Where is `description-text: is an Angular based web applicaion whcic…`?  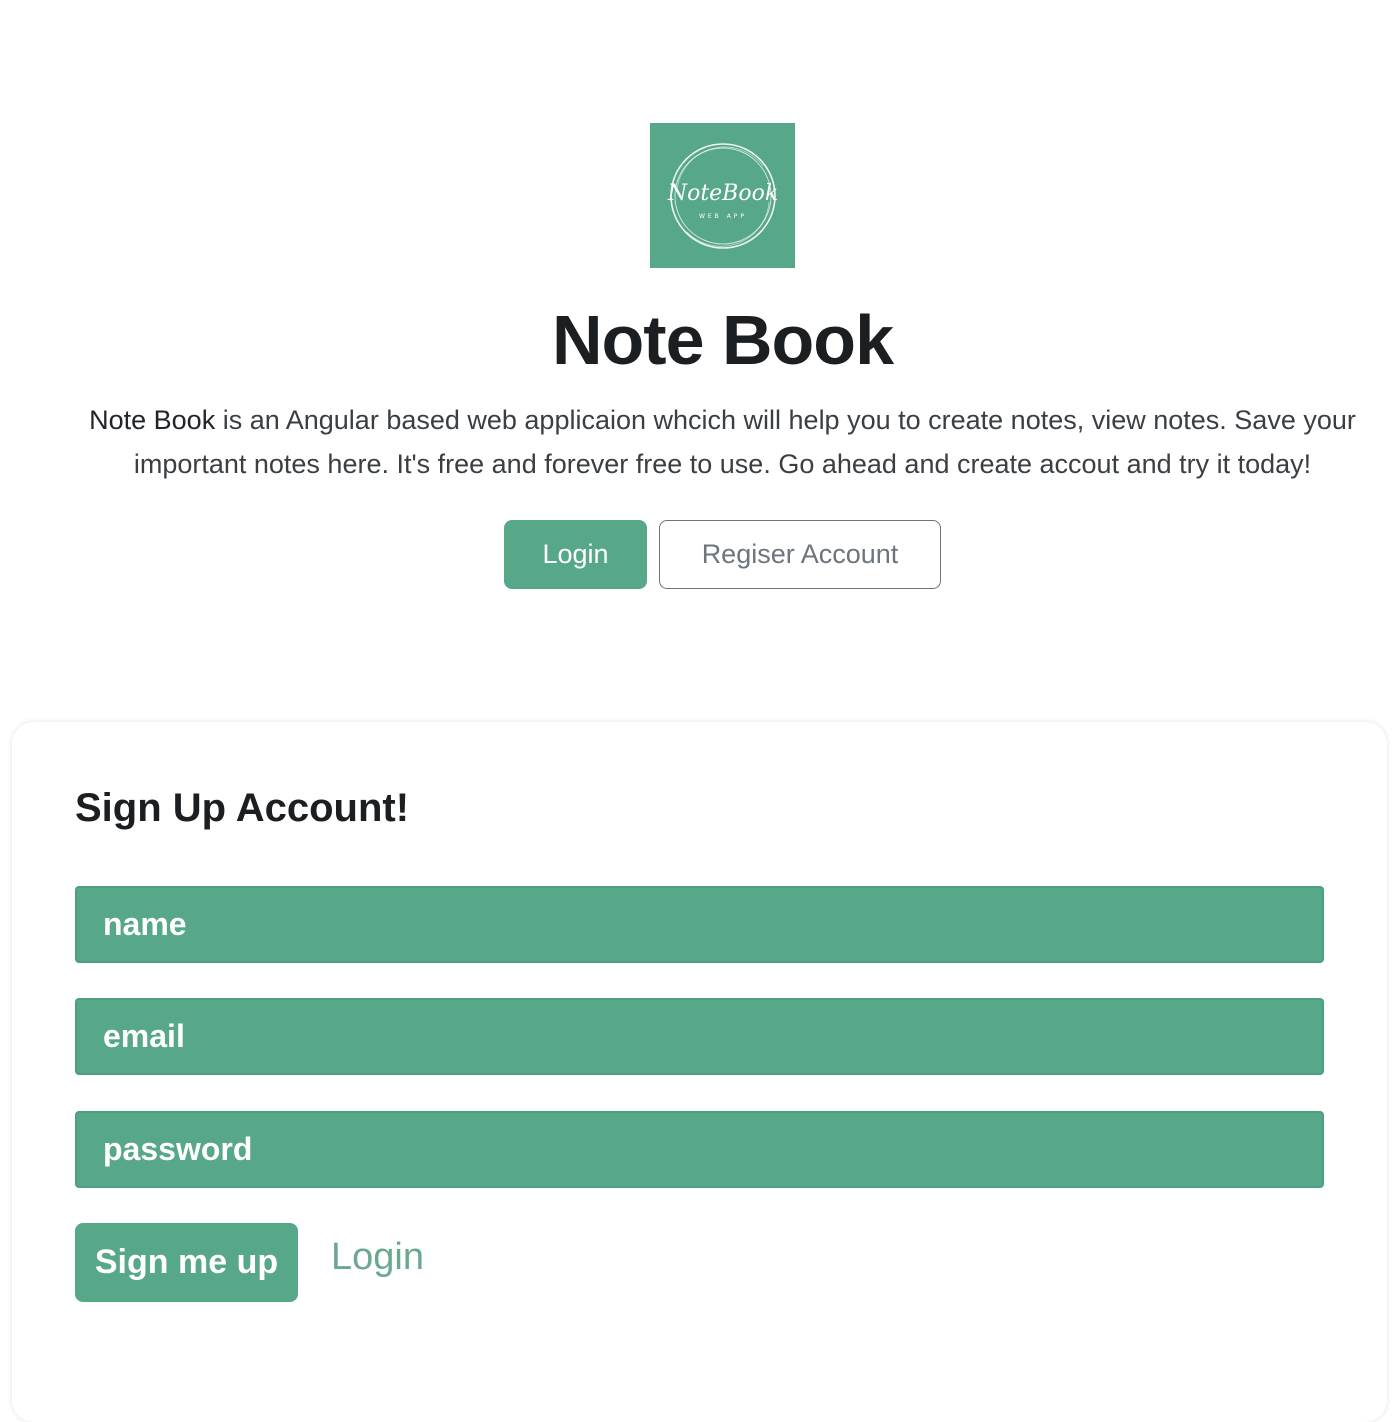
description-text: is an Angular based web applicaion whcic… is located at coordinates (744, 442).